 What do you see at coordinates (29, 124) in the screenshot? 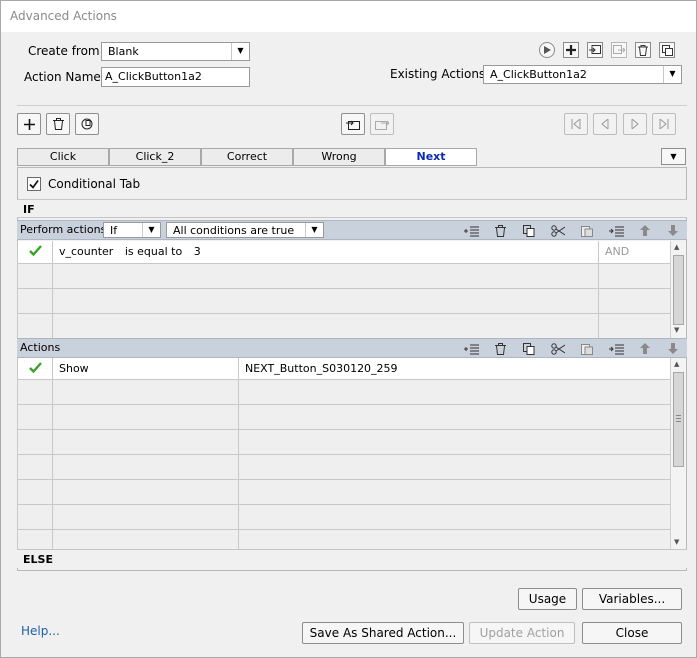
I see `add-decision-button` at bounding box center [29, 124].